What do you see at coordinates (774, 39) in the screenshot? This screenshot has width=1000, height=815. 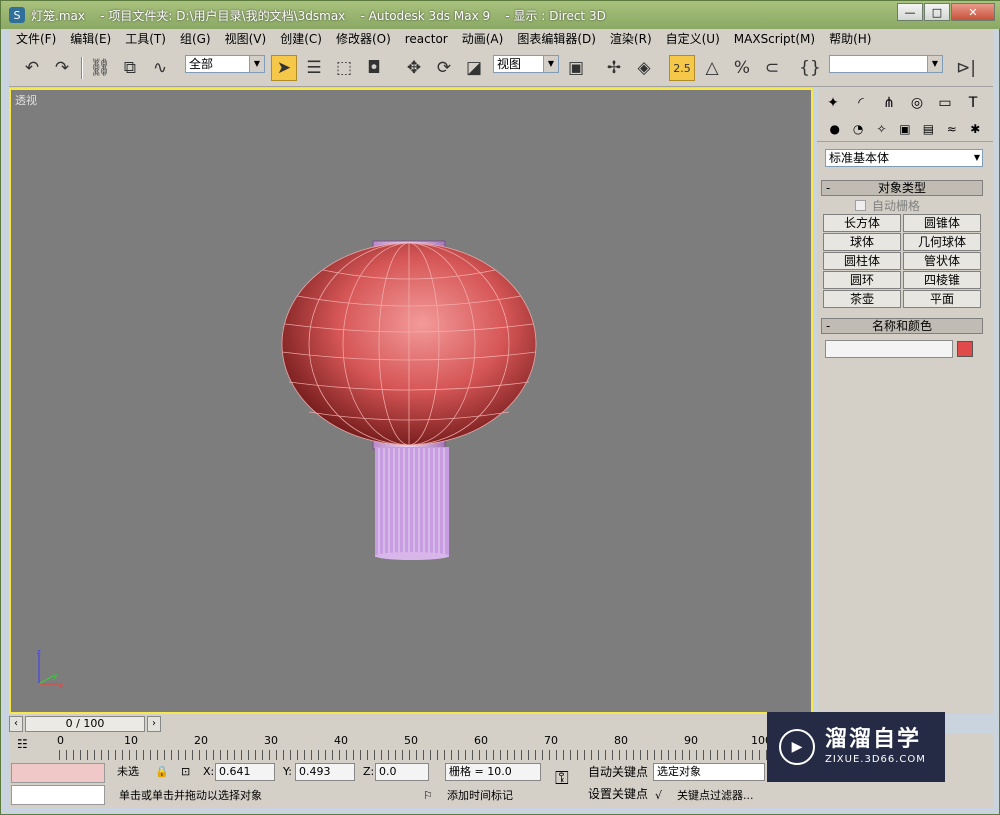 I see `menu-maxscript: MAXScript(M)` at bounding box center [774, 39].